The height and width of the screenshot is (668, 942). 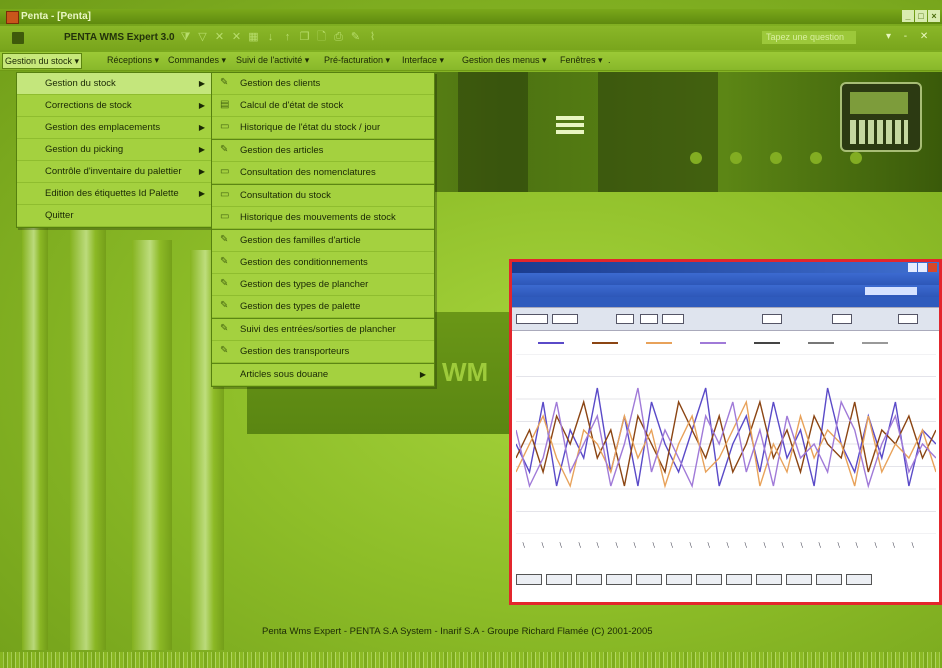 What do you see at coordinates (18, 38) in the screenshot?
I see `app-menu-icon` at bounding box center [18, 38].